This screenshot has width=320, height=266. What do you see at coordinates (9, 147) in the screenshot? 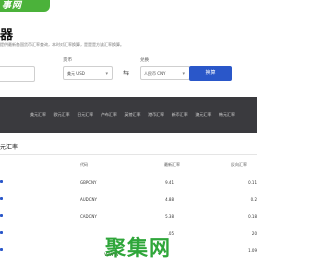
I see `rates-section-title: 元汇率` at bounding box center [9, 147].